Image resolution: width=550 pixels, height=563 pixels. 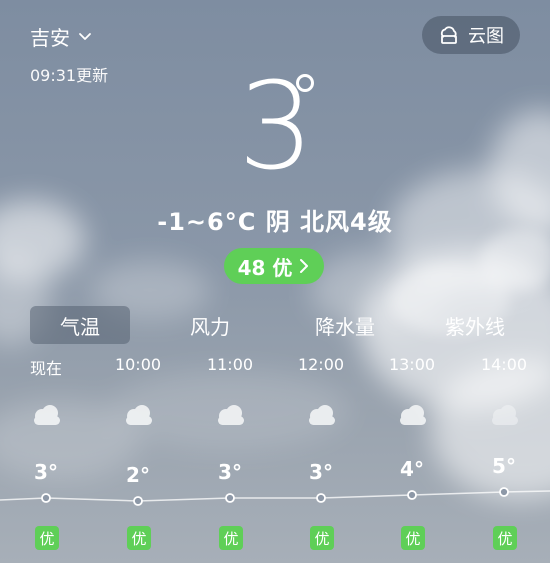 What do you see at coordinates (265, 267) in the screenshot?
I see `aqi-label: 48 优` at bounding box center [265, 267].